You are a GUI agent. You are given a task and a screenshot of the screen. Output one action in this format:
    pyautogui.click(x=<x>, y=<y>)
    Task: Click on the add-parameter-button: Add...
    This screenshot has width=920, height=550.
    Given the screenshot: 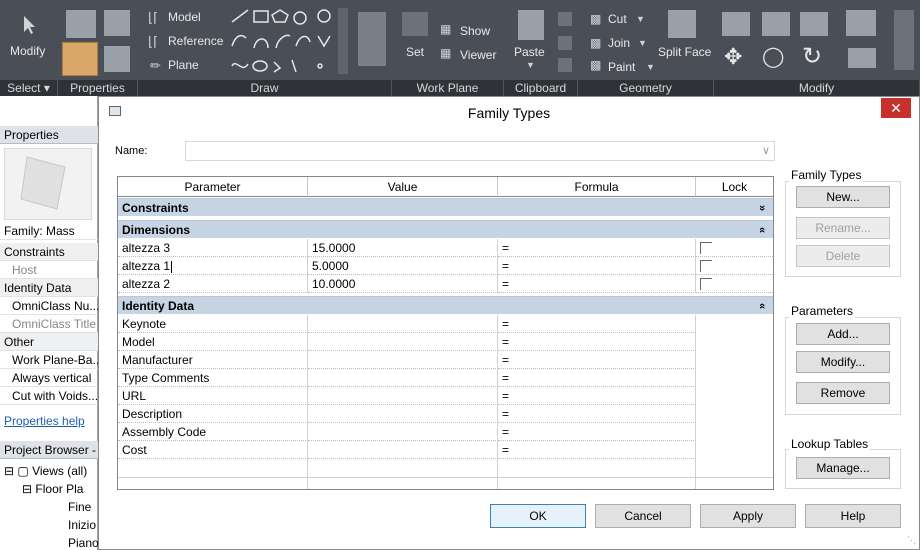 What is the action you would take?
    pyautogui.click(x=843, y=334)
    